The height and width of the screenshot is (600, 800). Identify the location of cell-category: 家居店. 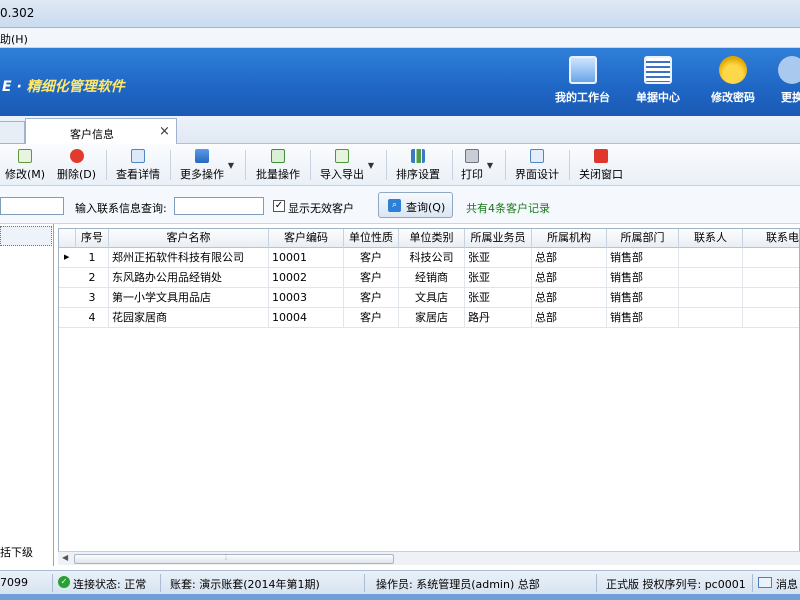
(432, 318).